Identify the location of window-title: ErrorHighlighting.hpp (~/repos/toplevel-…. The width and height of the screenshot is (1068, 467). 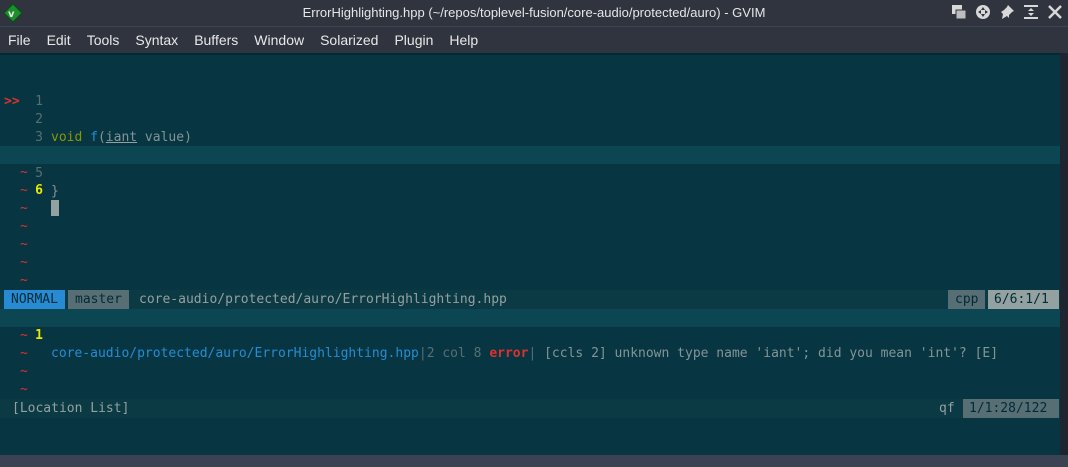
(534, 12).